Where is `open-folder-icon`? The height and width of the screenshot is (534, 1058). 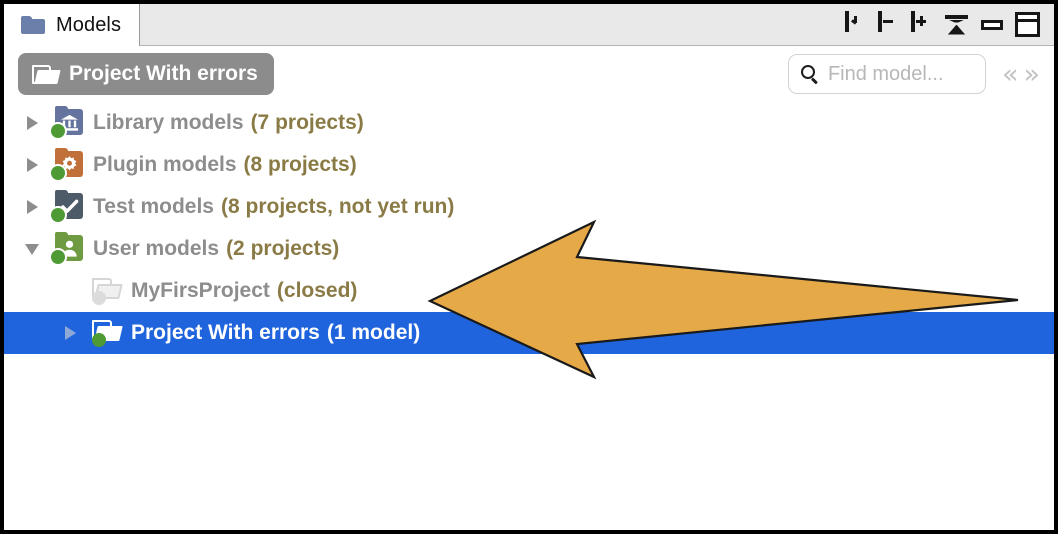 open-folder-icon is located at coordinates (46, 74).